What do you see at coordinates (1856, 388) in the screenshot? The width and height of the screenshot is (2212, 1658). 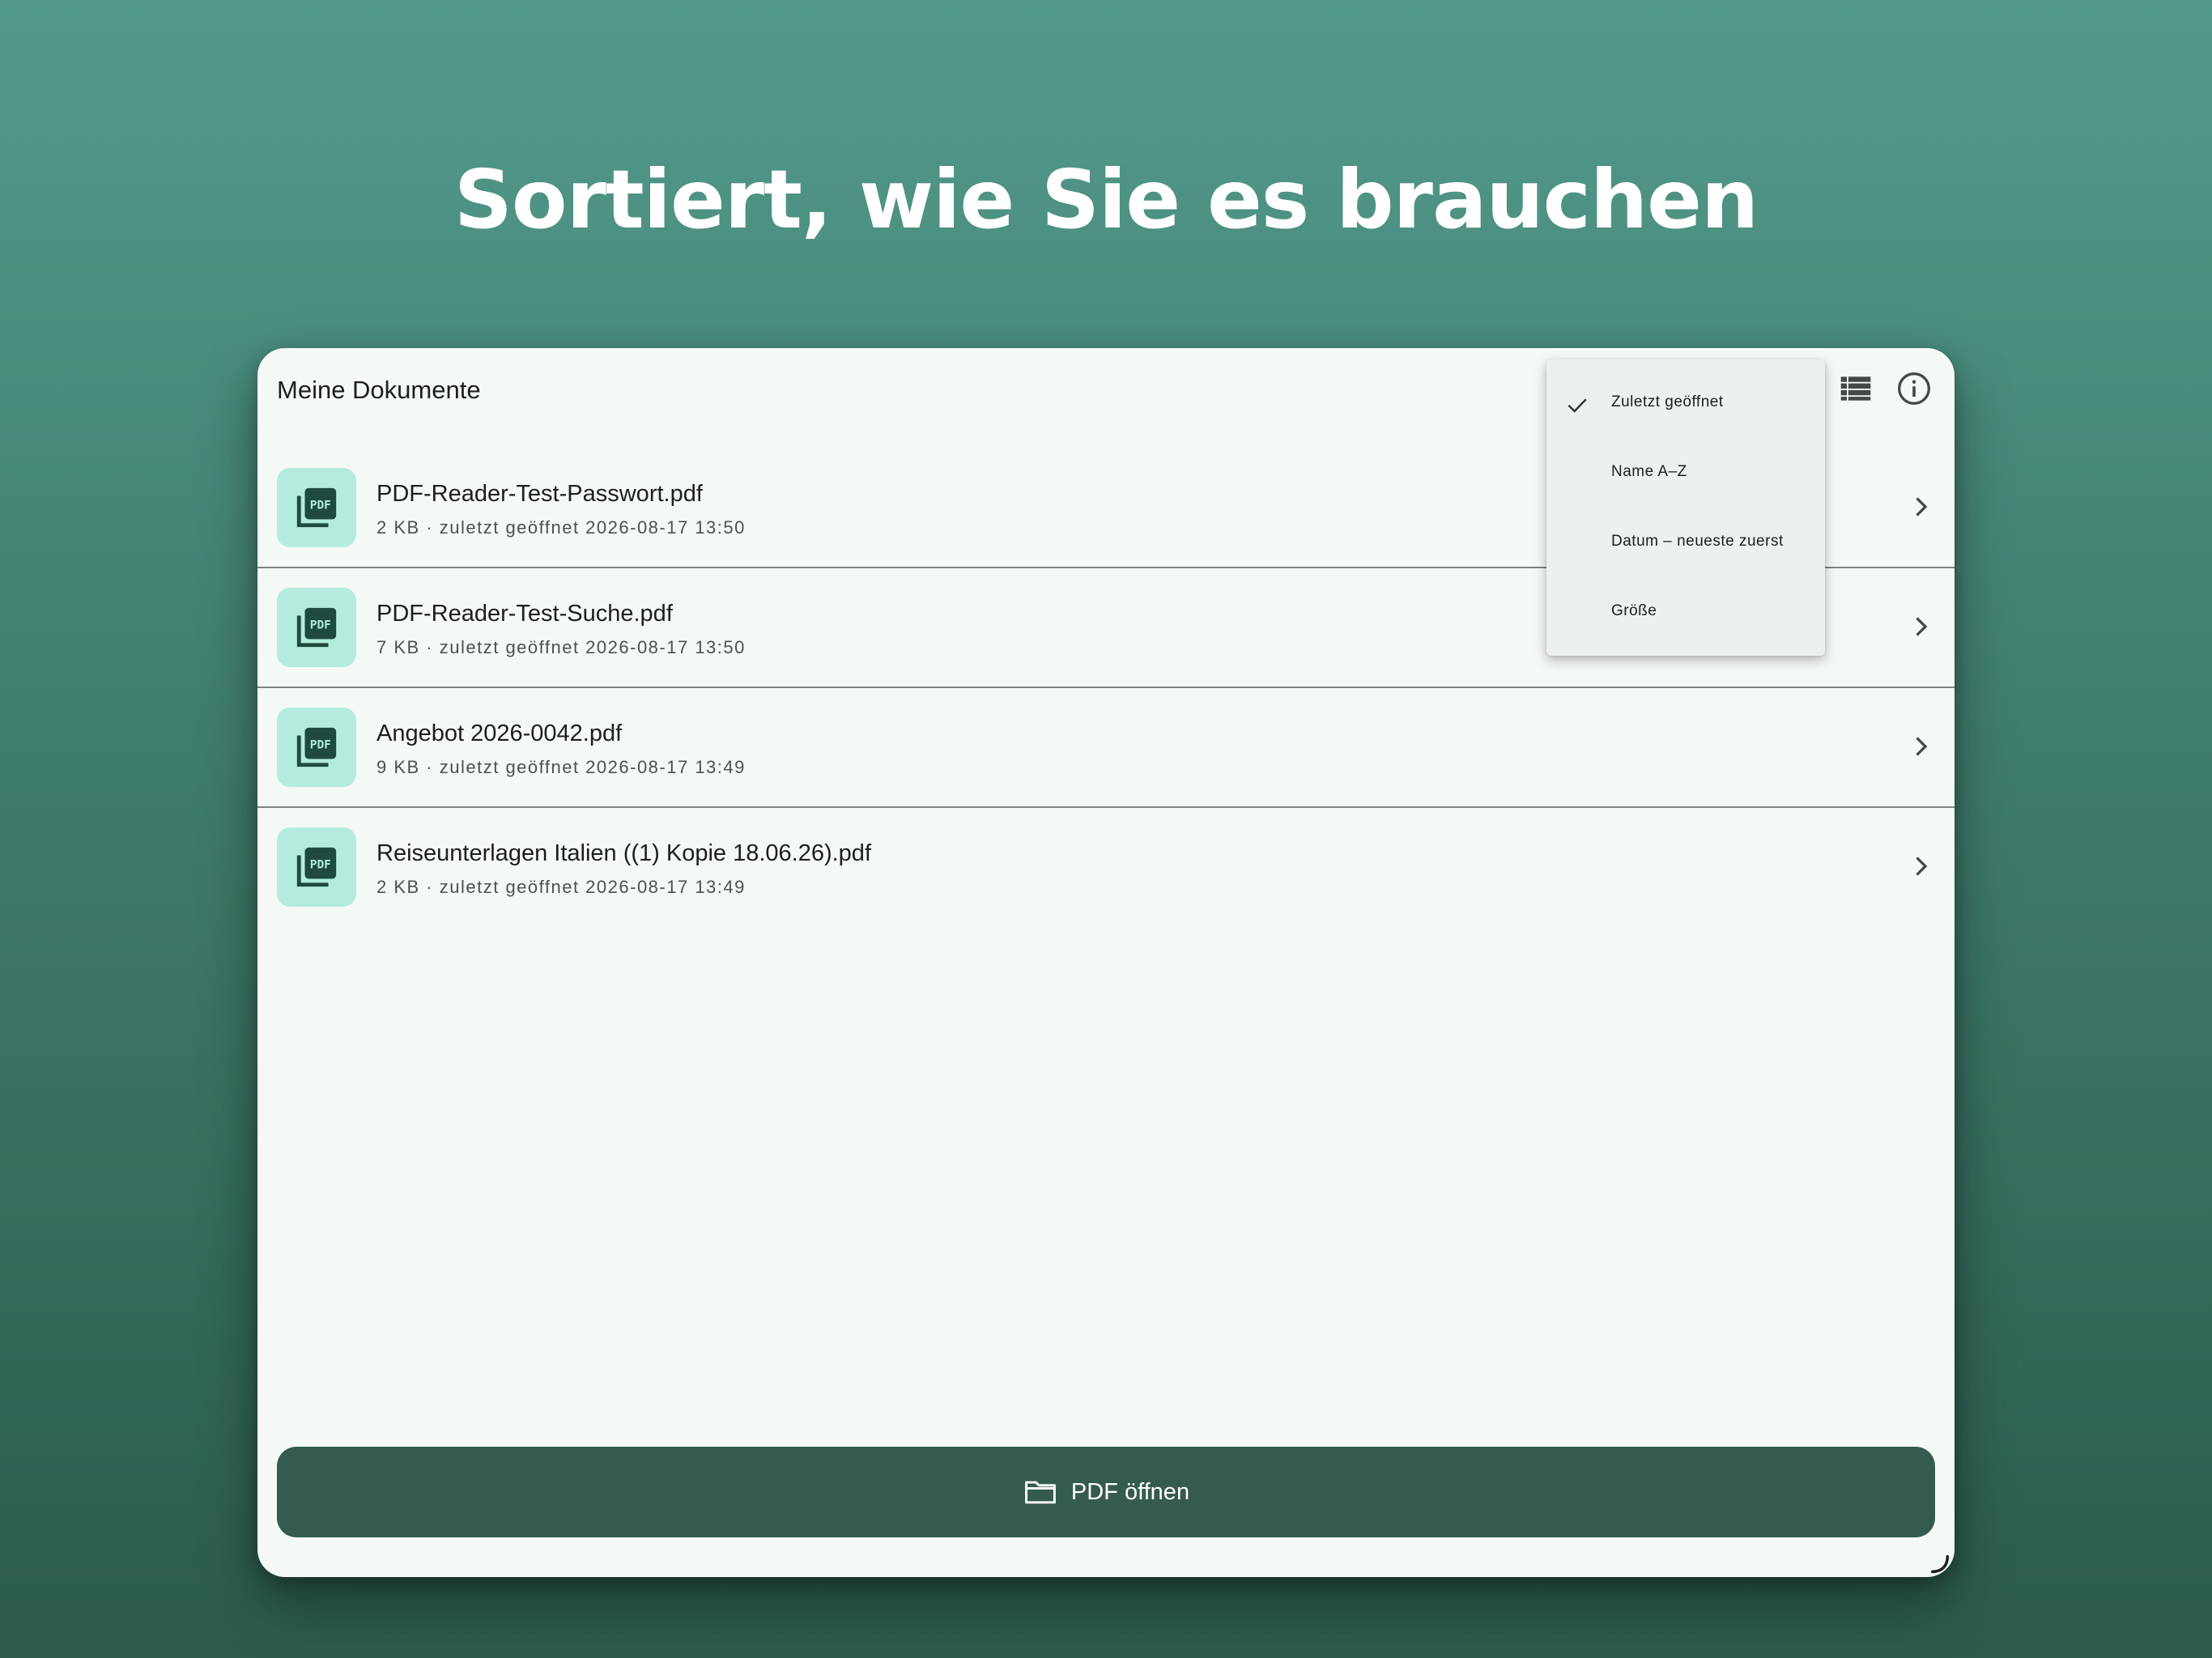 I see `view-list-icon` at bounding box center [1856, 388].